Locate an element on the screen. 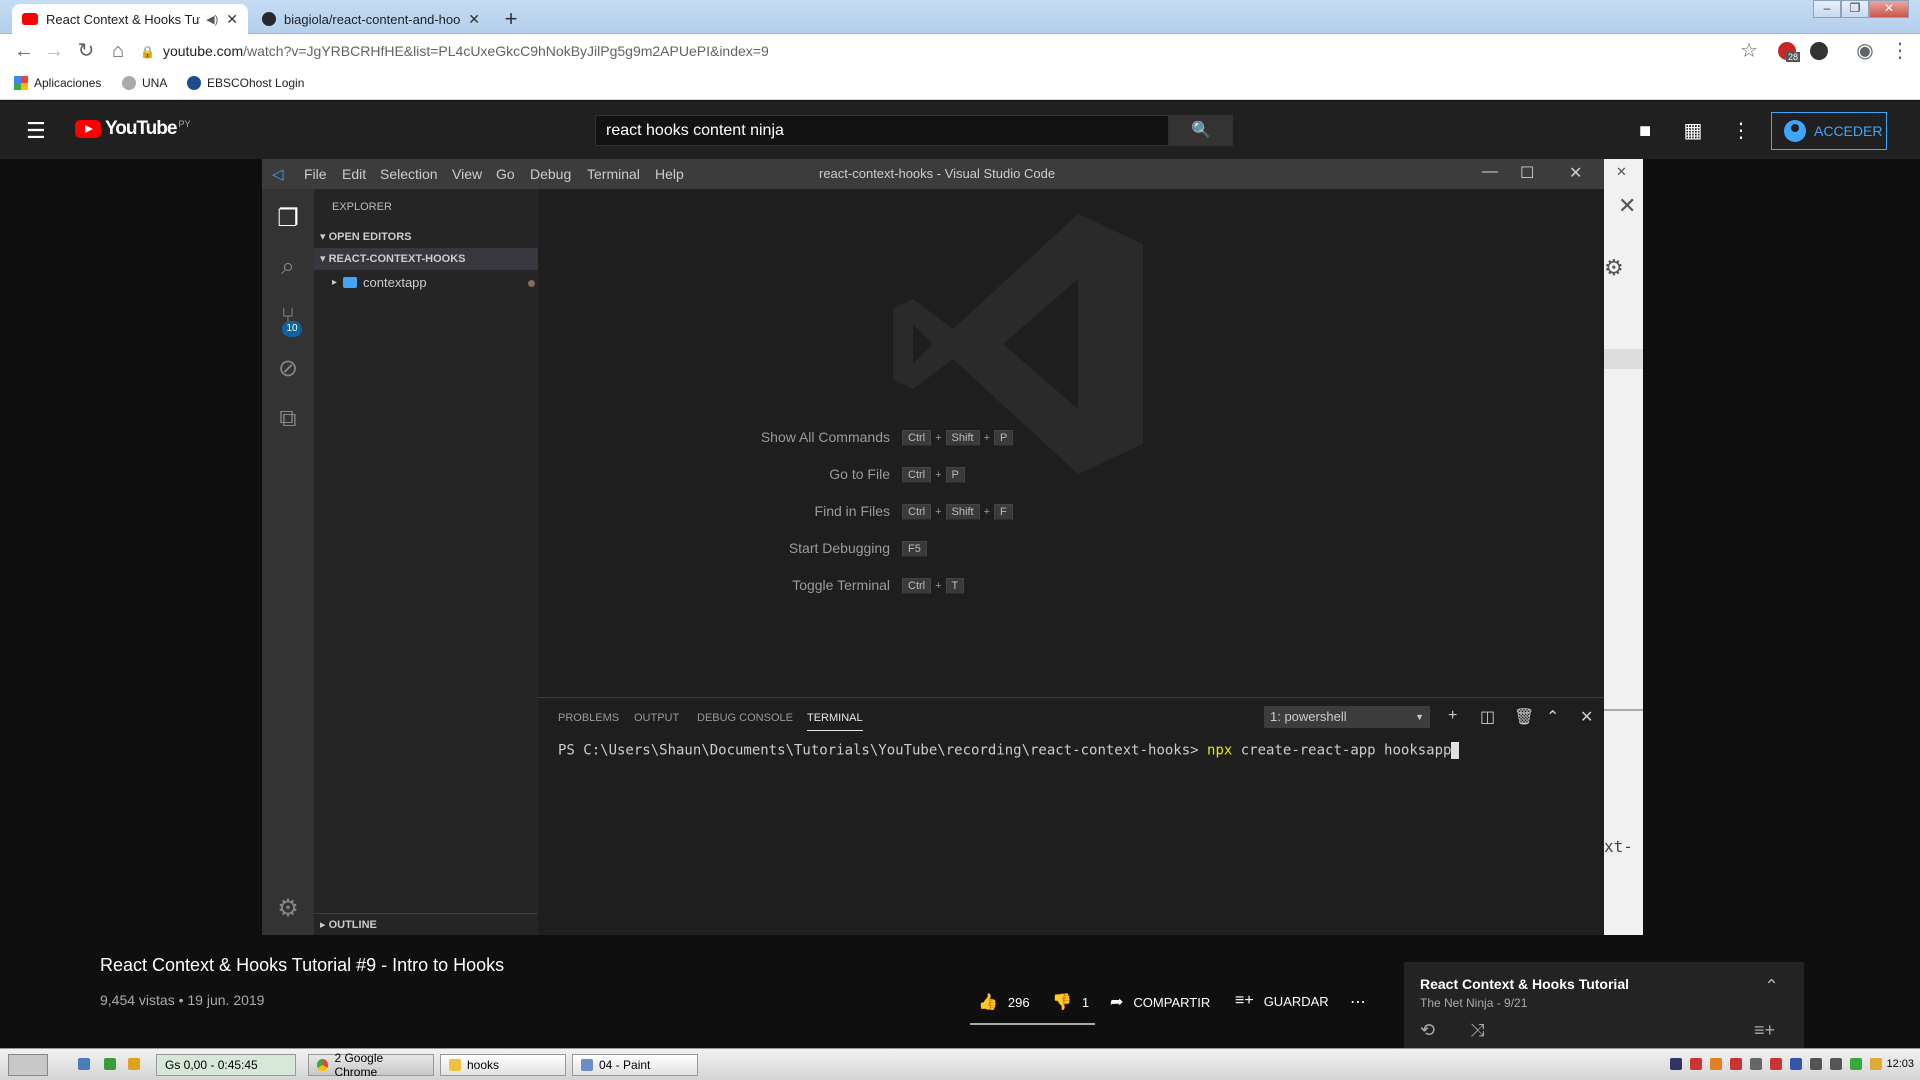 The width and height of the screenshot is (1920, 1080). sign-in-button: ACCEDER is located at coordinates (1829, 131).